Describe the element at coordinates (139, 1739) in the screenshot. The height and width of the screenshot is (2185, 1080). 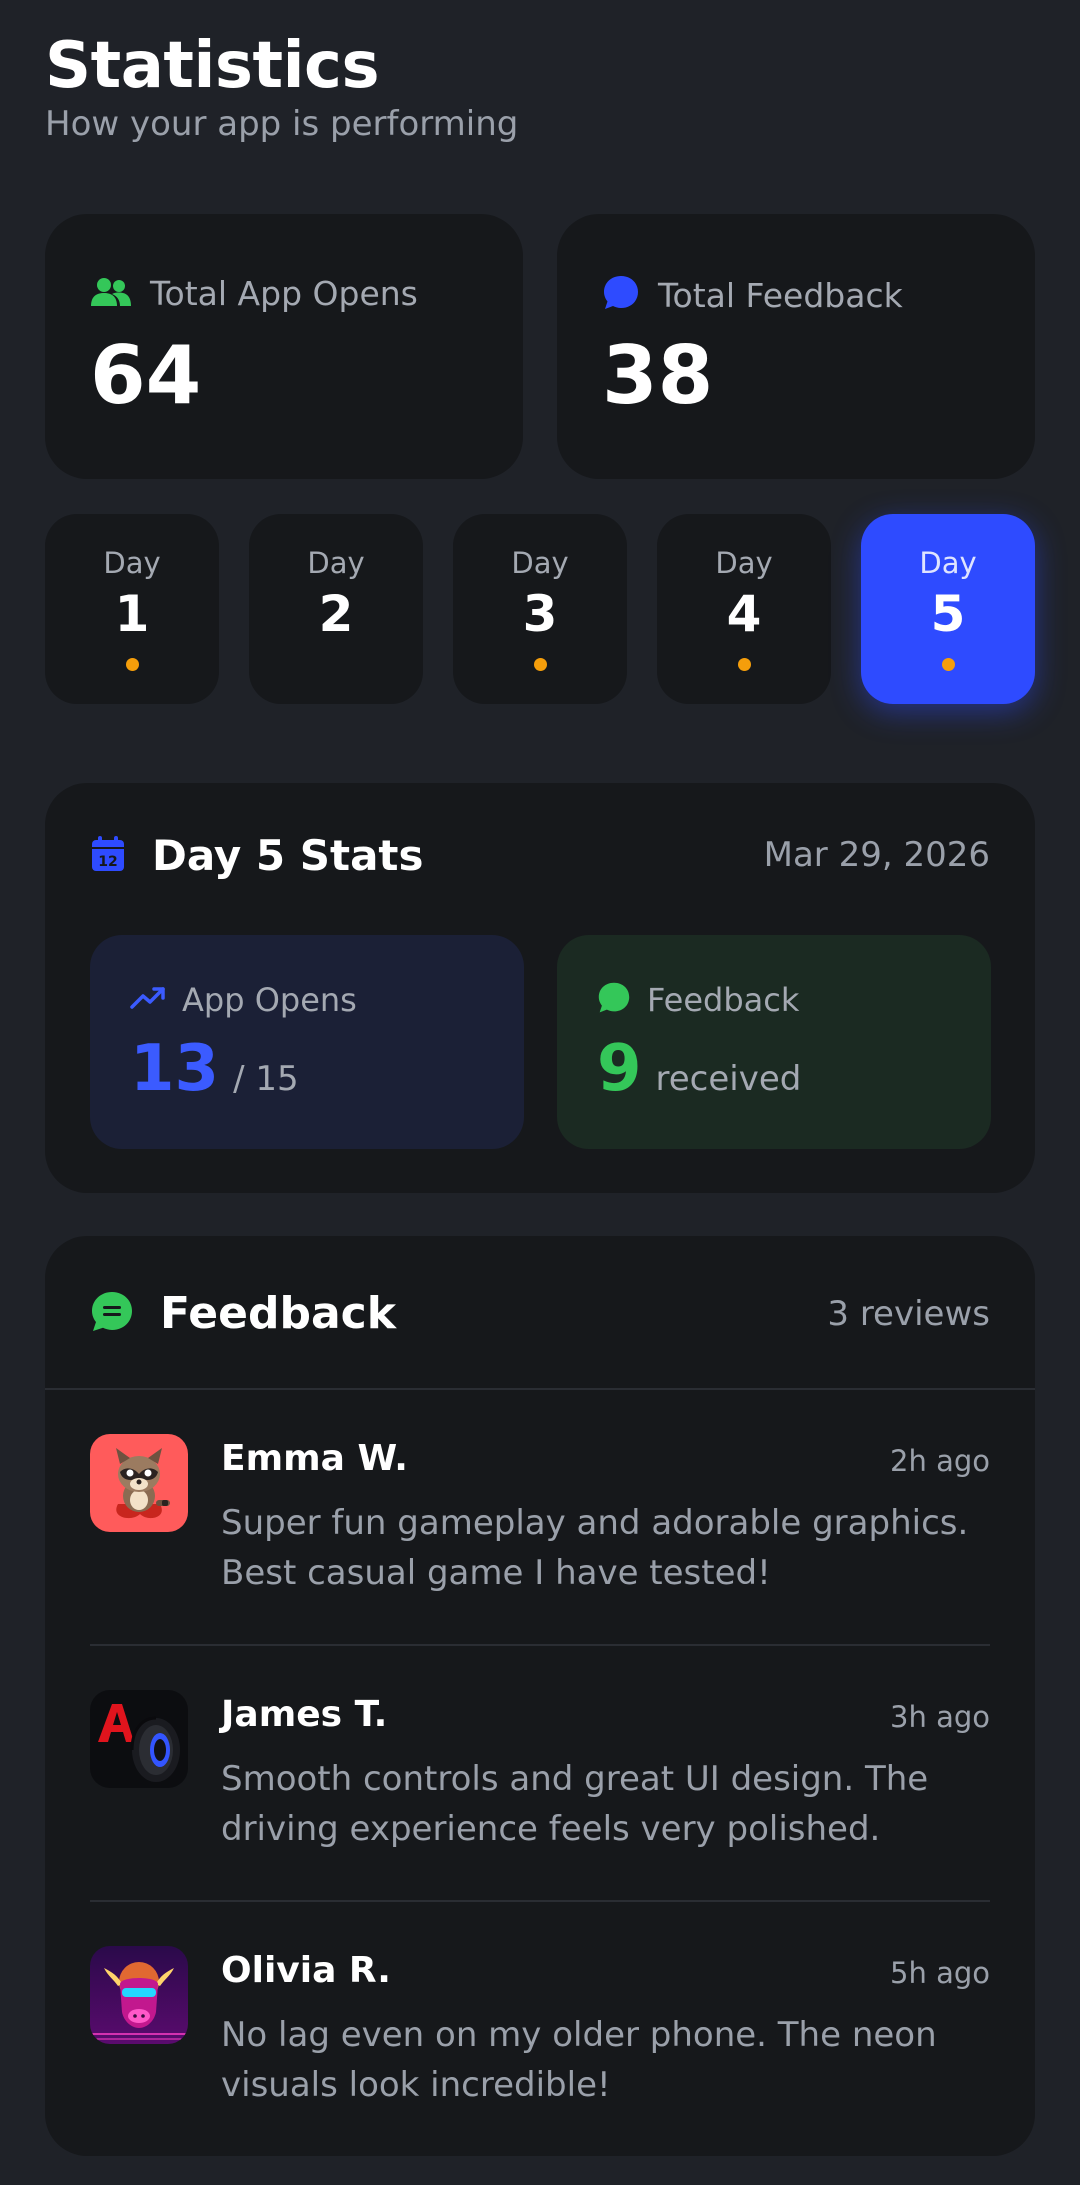
I see `racing-tire-icon` at that location.